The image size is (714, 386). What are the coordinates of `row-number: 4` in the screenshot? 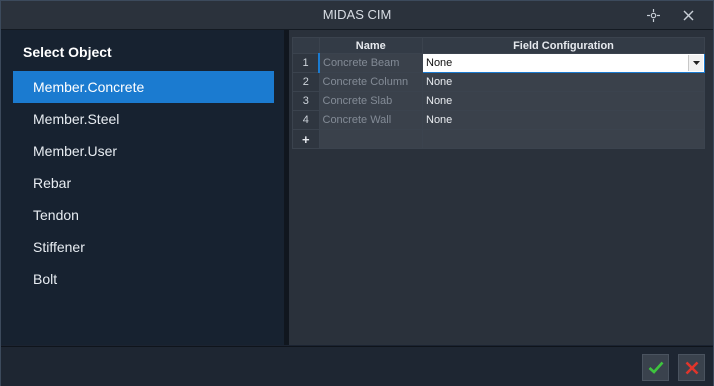 It's located at (306, 120).